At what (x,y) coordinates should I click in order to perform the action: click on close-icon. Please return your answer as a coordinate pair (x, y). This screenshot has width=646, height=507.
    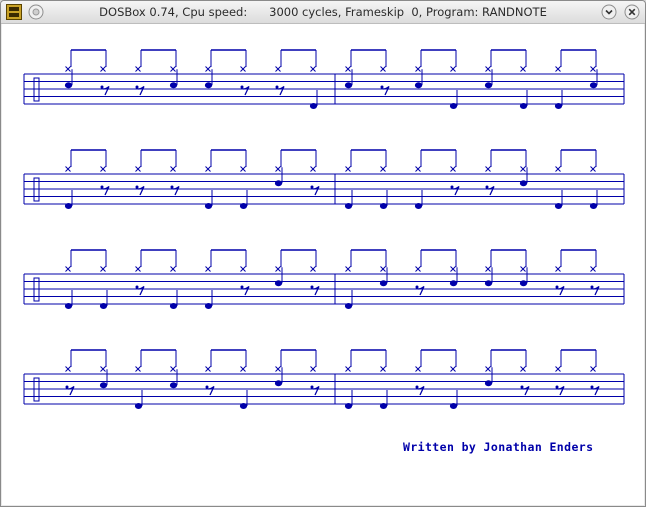
    Looking at the image, I should click on (632, 12).